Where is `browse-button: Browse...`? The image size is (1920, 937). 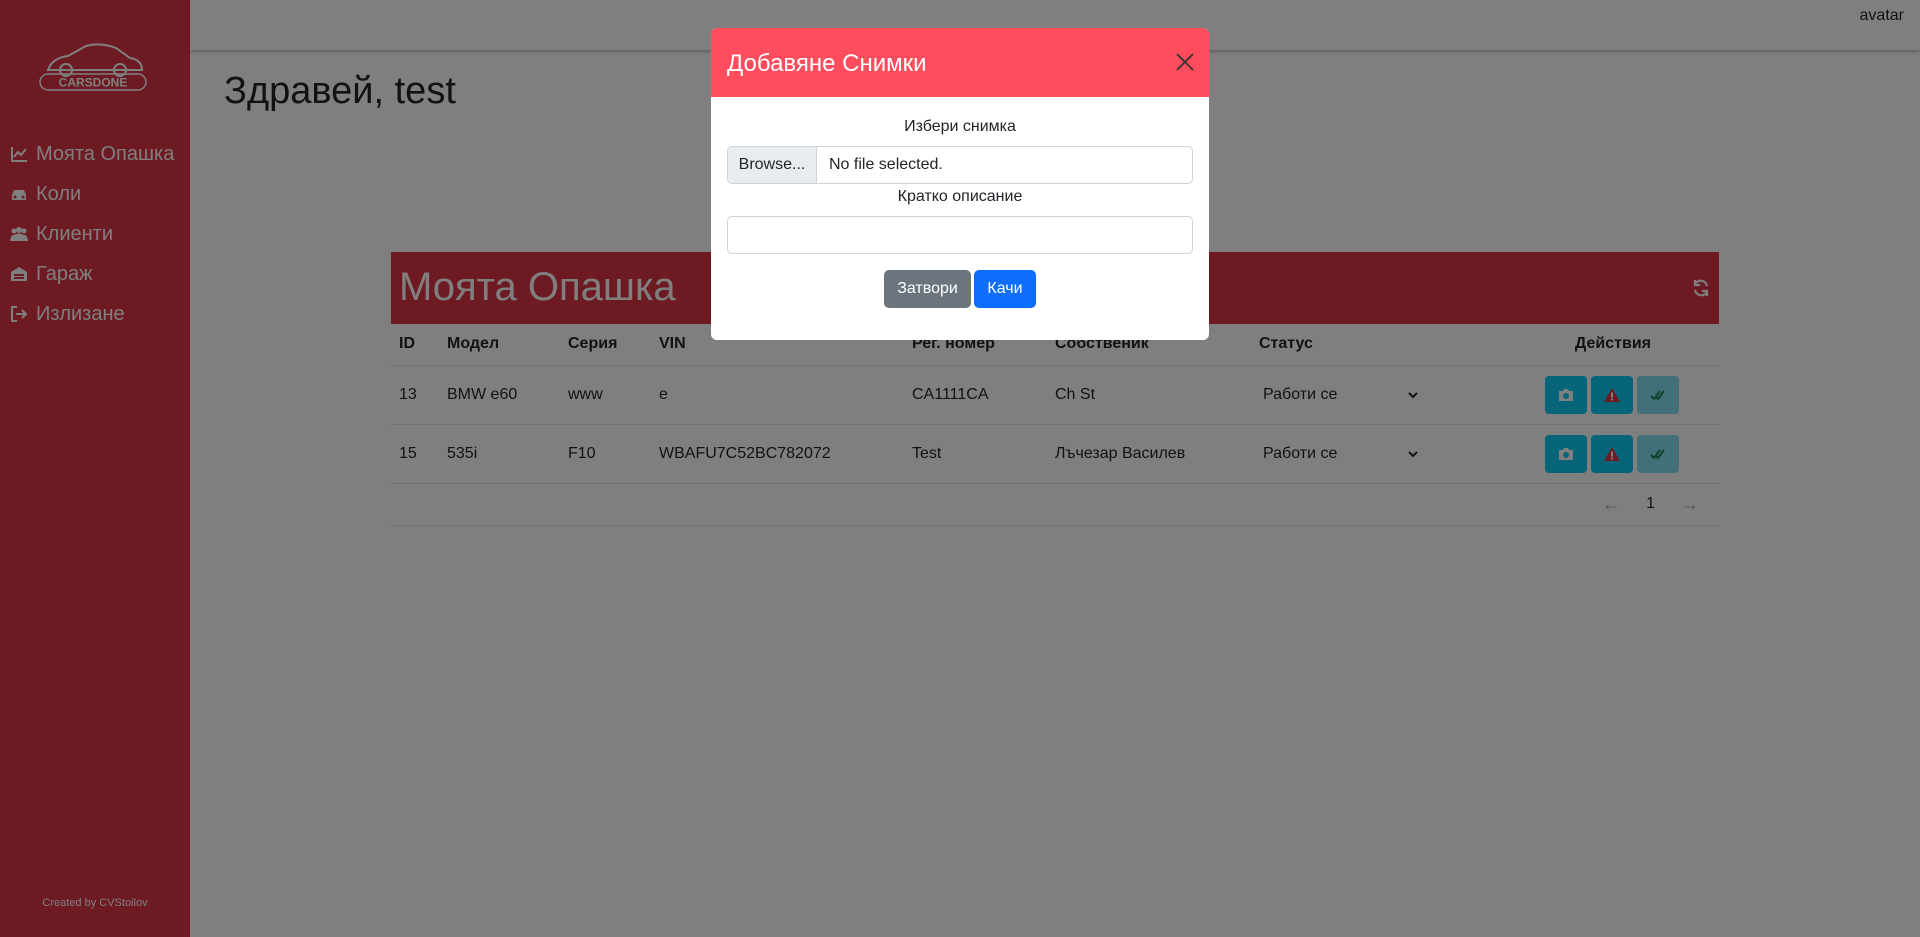
browse-button: Browse... is located at coordinates (772, 165).